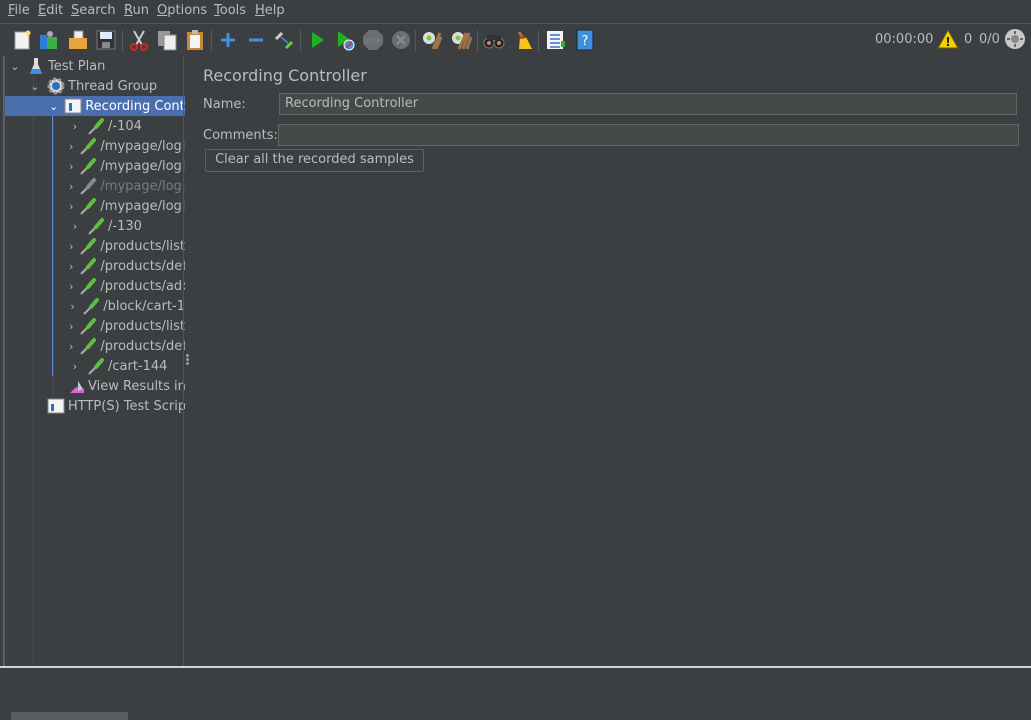 The width and height of the screenshot is (1031, 720). I want to click on menu-tools: Tools, so click(230, 10).